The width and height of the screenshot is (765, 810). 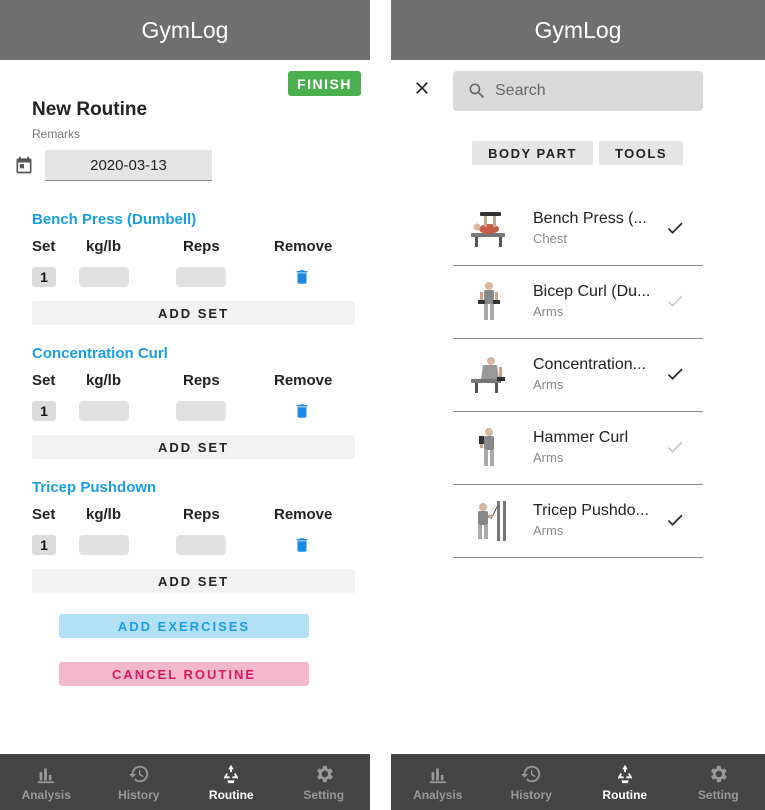 What do you see at coordinates (422, 88) in the screenshot?
I see `close-icon` at bounding box center [422, 88].